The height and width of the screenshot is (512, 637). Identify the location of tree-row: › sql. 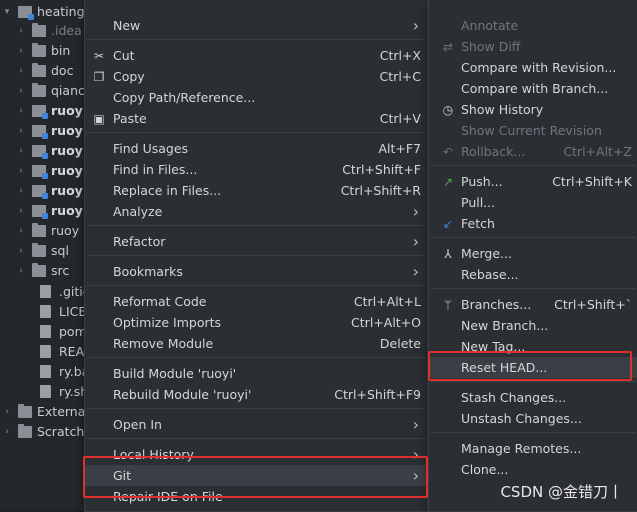
(45, 251).